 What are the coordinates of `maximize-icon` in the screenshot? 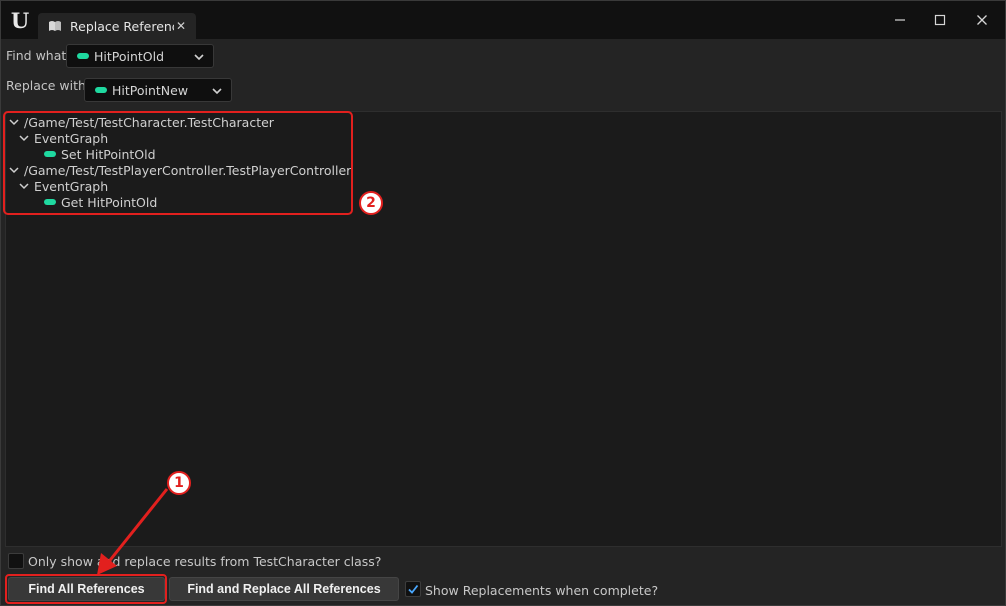 It's located at (940, 20).